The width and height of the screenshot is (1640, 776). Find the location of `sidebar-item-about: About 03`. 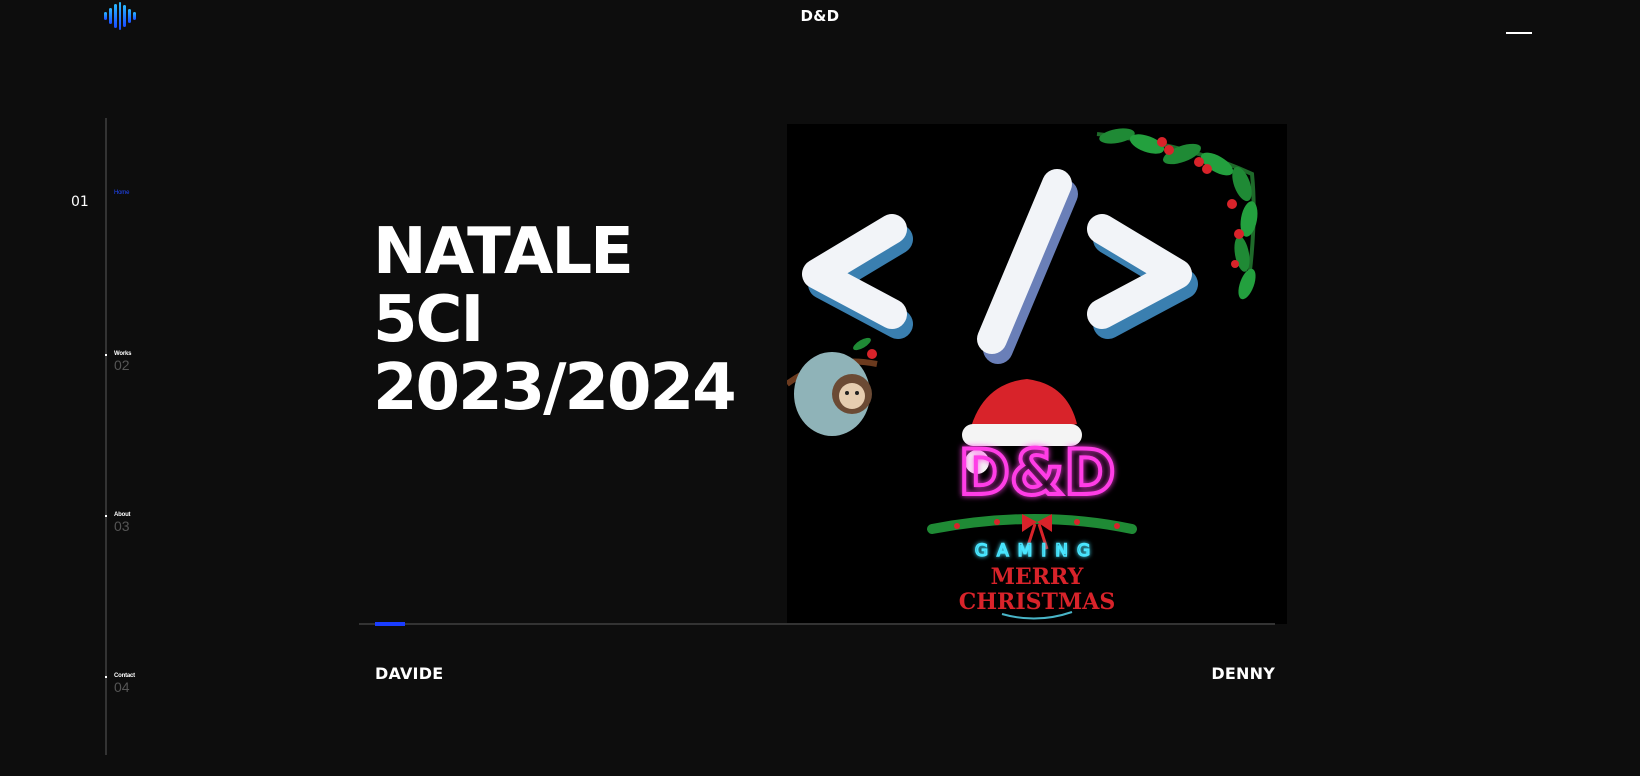

sidebar-item-about: About 03 is located at coordinates (118, 523).